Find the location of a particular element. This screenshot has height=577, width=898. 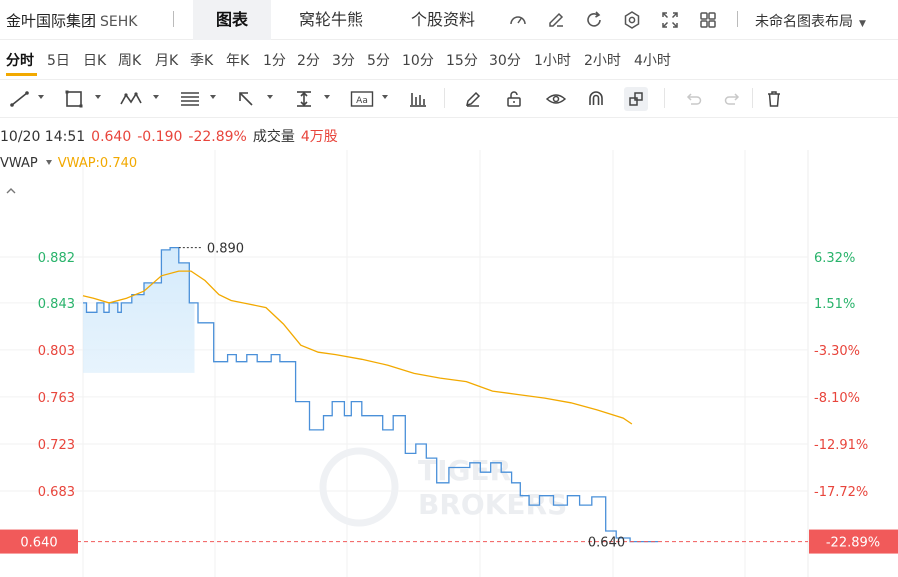

top-bar: 金叶国际集团 SEHK 图表 窝轮牛熊 个股资料 未命名图表布局 ▼ is located at coordinates (449, 20).